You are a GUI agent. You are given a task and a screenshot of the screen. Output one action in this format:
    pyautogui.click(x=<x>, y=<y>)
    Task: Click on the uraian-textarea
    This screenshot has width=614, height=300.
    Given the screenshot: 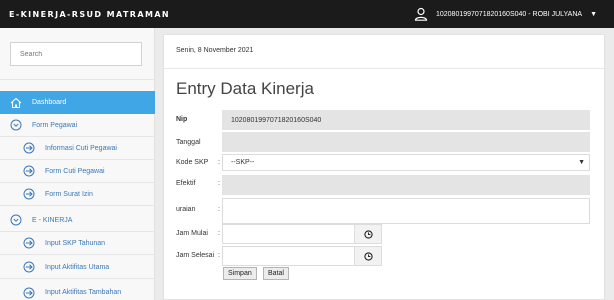 What is the action you would take?
    pyautogui.click(x=406, y=211)
    